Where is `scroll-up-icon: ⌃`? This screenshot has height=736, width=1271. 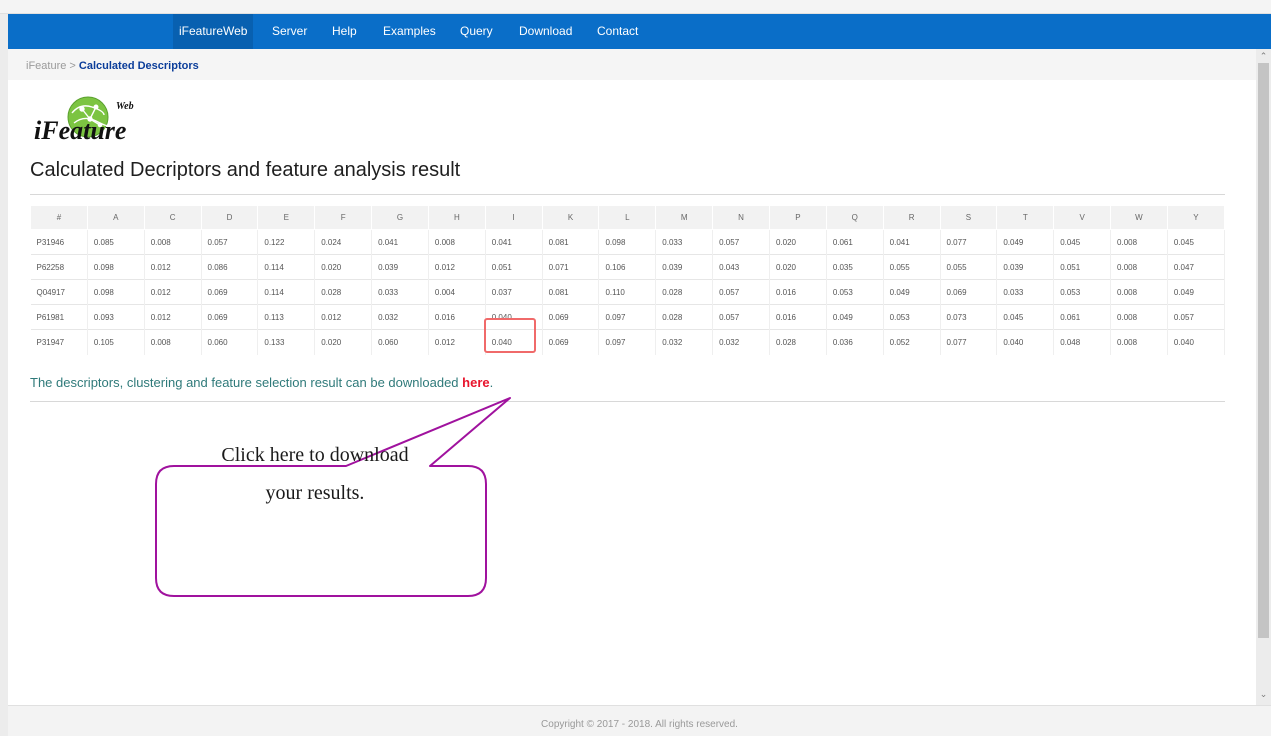
scroll-up-icon: ⌃ is located at coordinates (1263, 57).